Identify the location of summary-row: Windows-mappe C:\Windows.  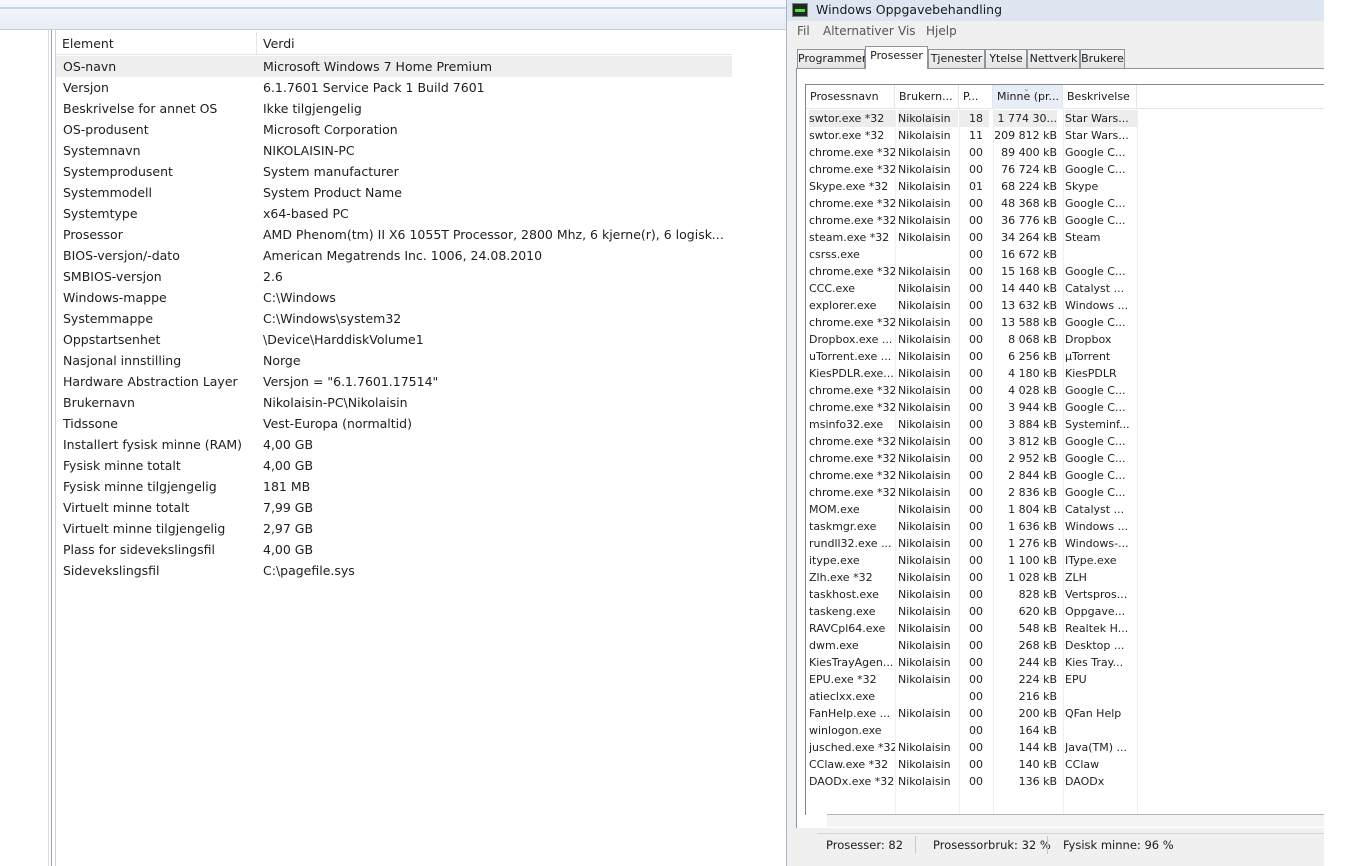
(394, 297).